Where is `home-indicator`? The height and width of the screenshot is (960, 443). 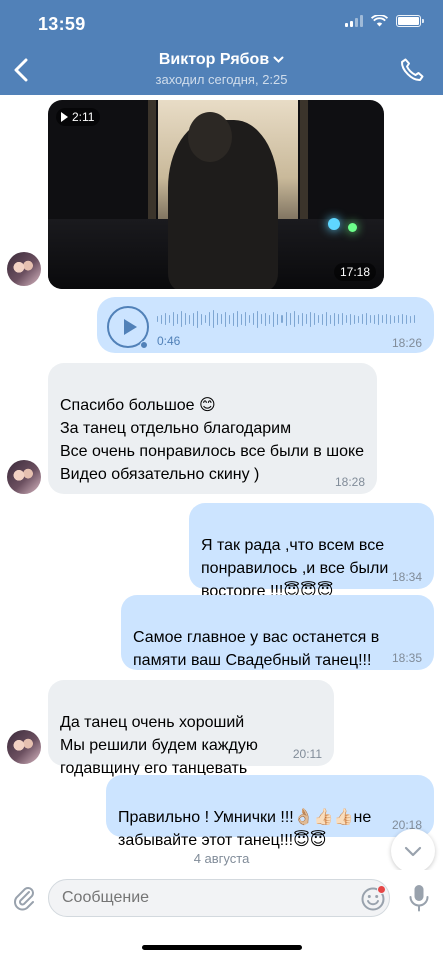 home-indicator is located at coordinates (222, 947).